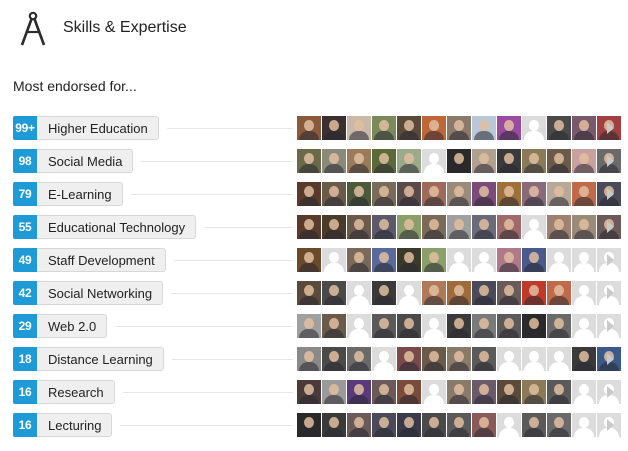 The image size is (628, 451). Describe the element at coordinates (80, 194) in the screenshot. I see `skill-name-pill: E-Learning` at that location.